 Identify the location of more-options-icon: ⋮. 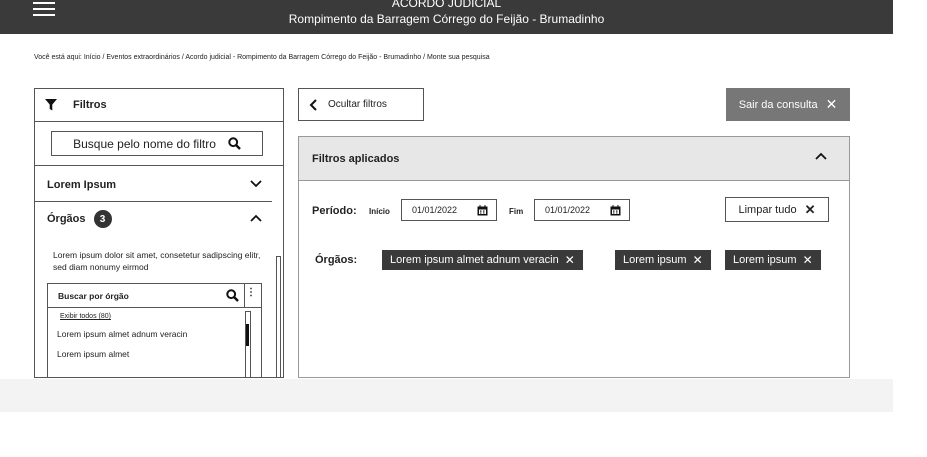
(251, 292).